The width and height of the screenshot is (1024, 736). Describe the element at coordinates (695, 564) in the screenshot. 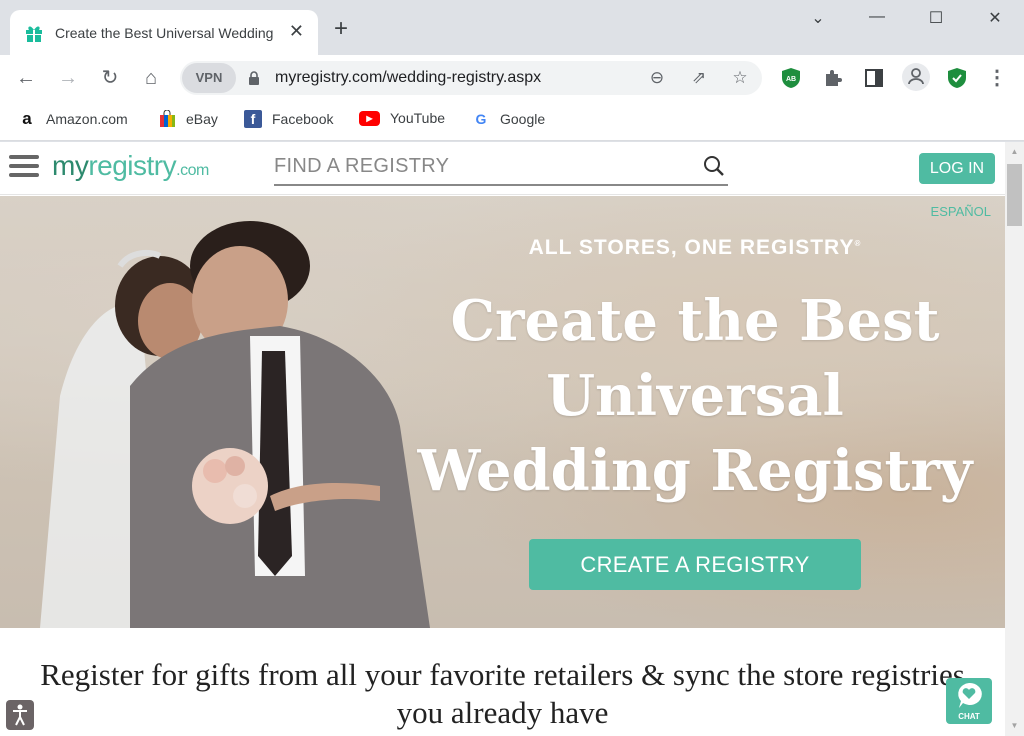

I see `create-registry-button: CREATE A REGISTRY` at that location.